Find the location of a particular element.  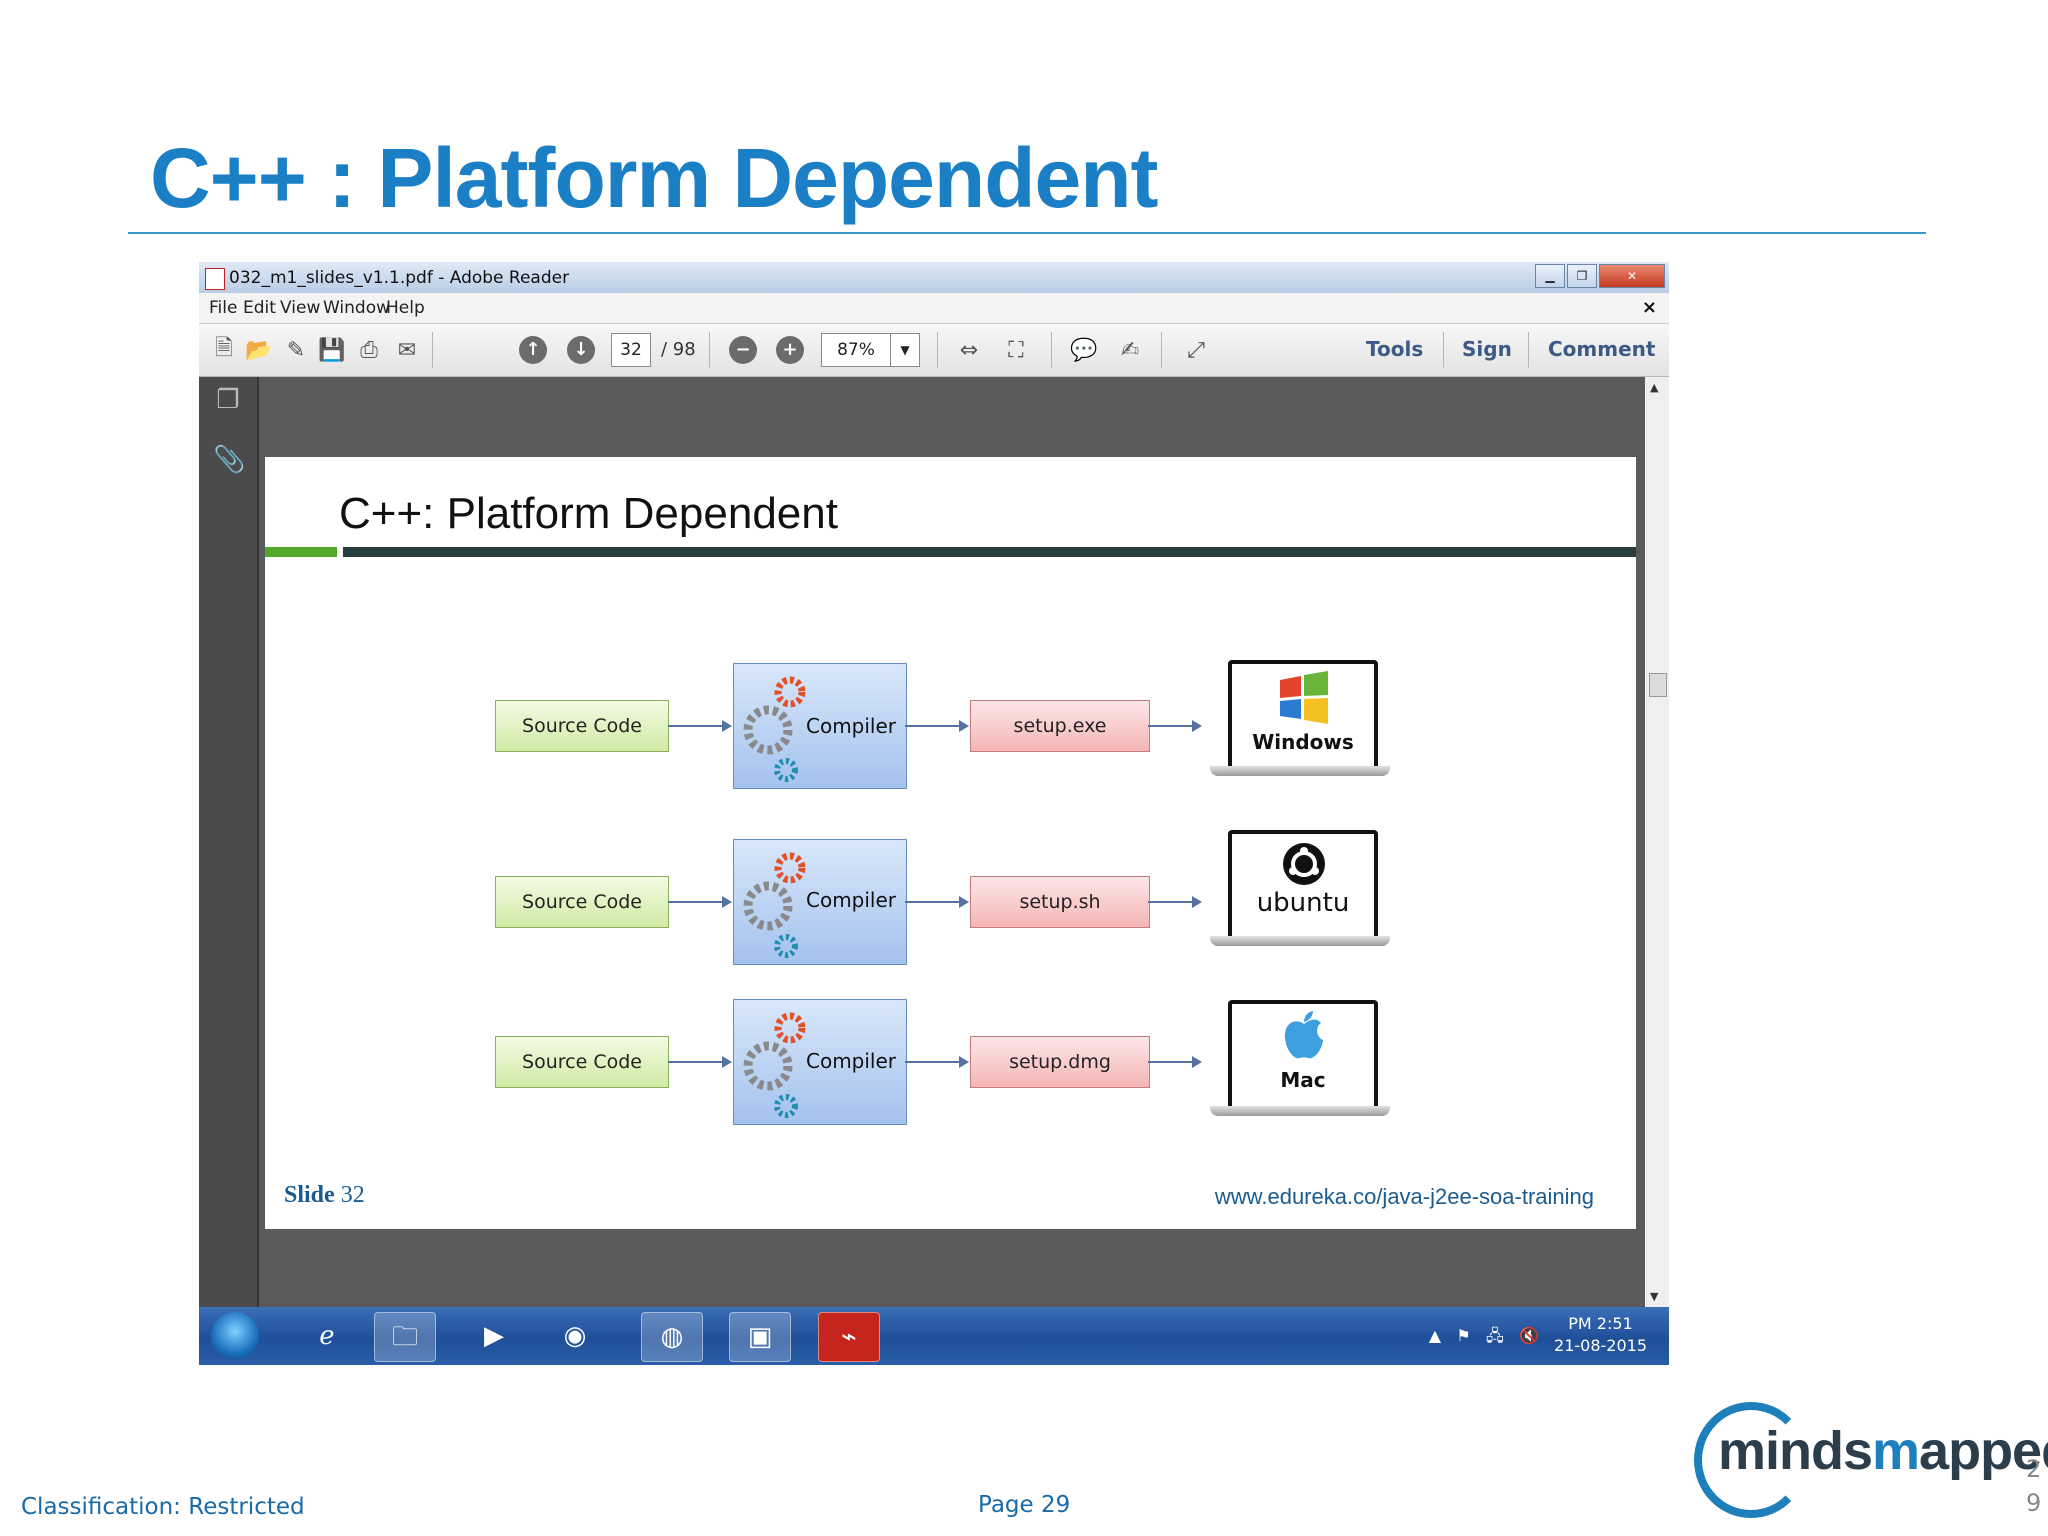

network-icon: 🖧 is located at coordinates (1495, 1335).